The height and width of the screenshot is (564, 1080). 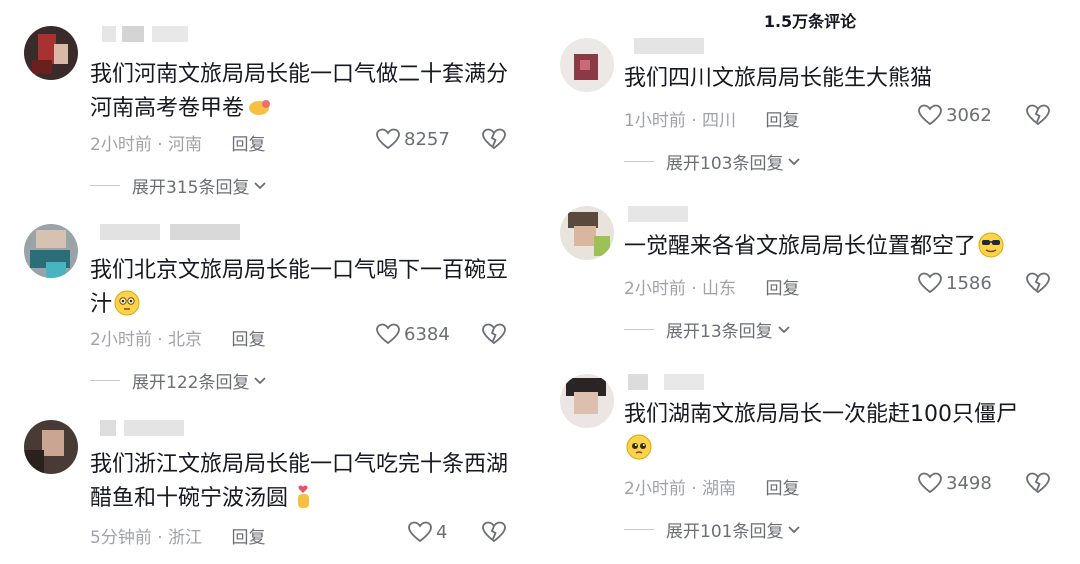 I want to click on like-count: 4, so click(x=442, y=532).